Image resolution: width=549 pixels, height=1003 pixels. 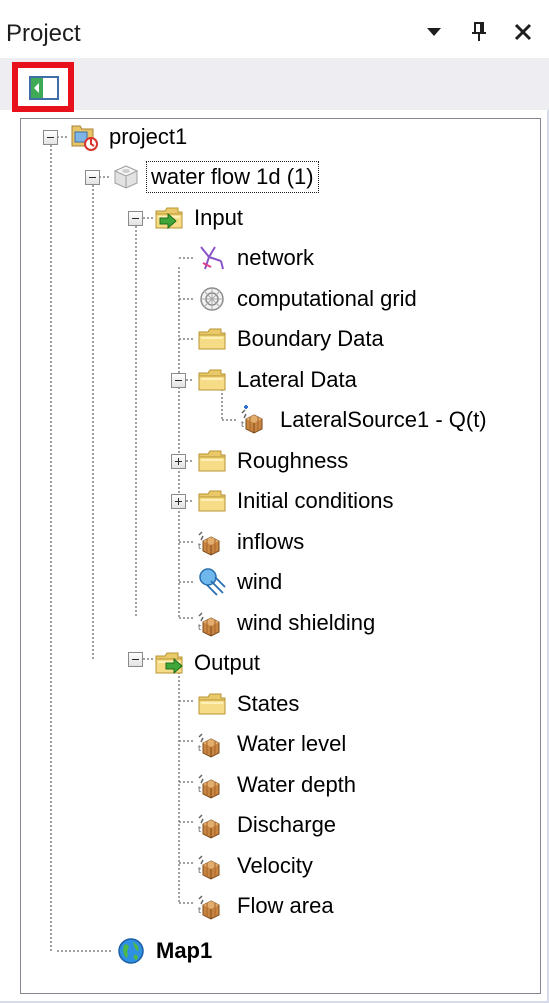 I want to click on tree-node-label: inflows, so click(x=271, y=541).